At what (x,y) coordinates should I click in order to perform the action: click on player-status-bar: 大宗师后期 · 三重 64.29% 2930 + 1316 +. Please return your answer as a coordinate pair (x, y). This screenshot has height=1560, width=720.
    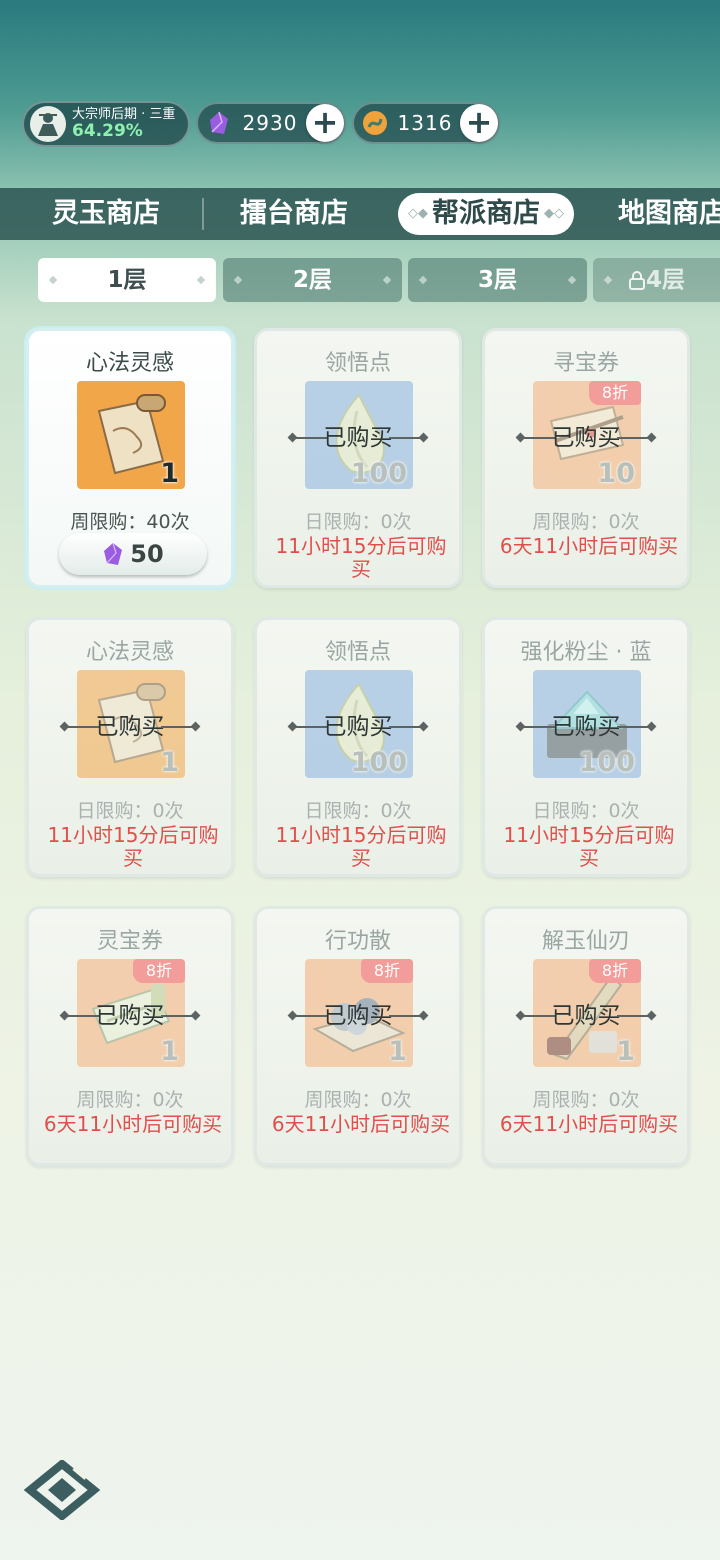
    Looking at the image, I should click on (261, 124).